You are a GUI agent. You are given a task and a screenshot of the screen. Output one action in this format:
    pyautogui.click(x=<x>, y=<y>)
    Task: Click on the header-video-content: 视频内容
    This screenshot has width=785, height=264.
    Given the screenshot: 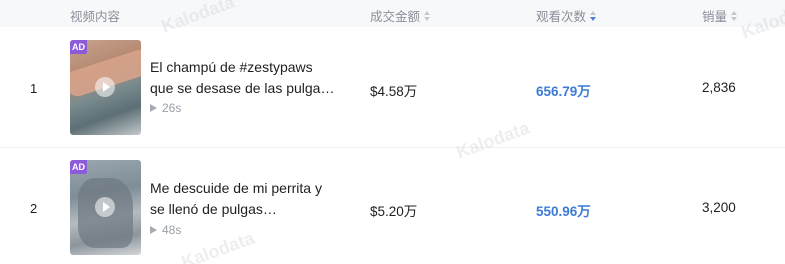 What is the action you would take?
    pyautogui.click(x=95, y=15)
    